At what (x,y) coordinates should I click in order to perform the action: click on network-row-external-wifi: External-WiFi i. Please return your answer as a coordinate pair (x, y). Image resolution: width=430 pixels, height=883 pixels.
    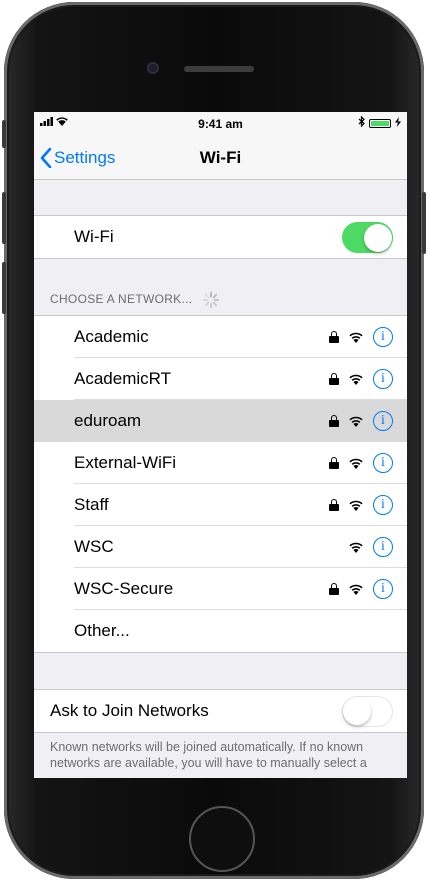
    Looking at the image, I should click on (220, 463).